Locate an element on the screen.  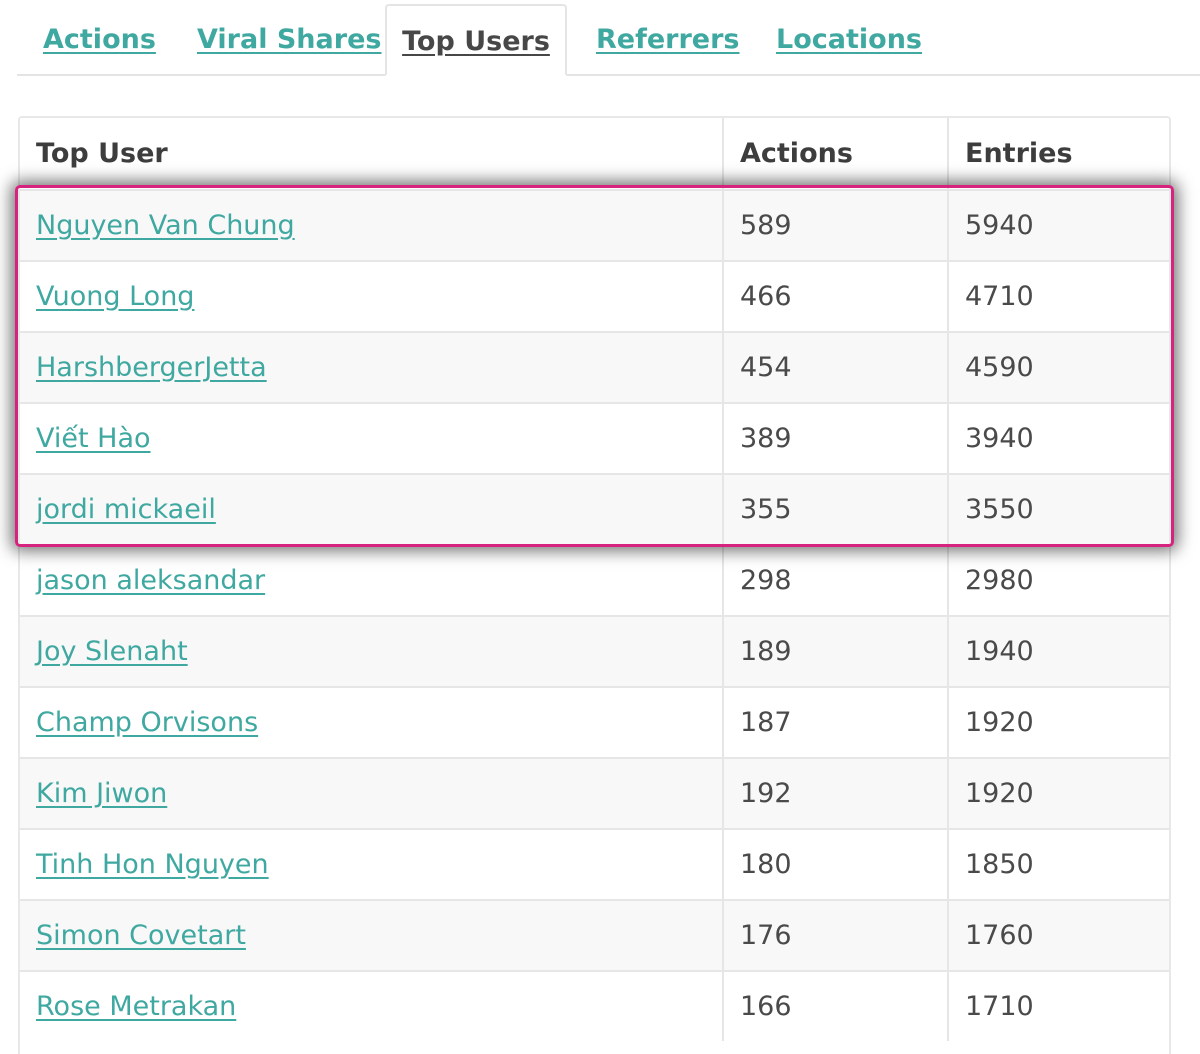
table-row: HarshbergerJetta 454 4590 is located at coordinates (594, 366).